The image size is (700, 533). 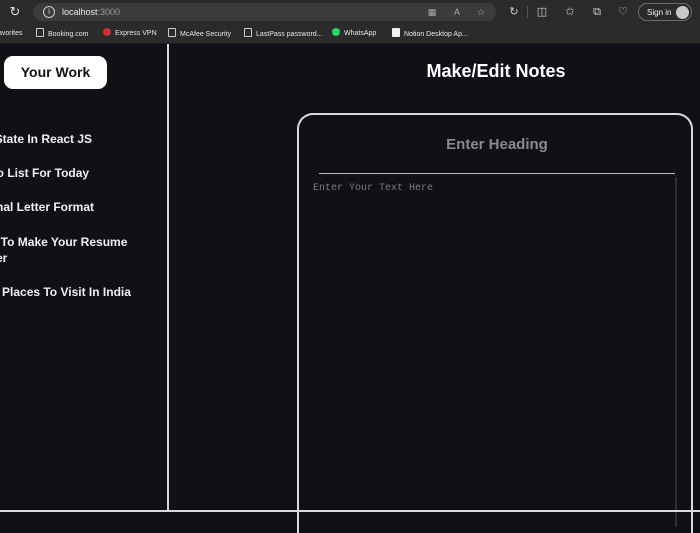 I want to click on url-text: localhost:3000, so click(x=91, y=12).